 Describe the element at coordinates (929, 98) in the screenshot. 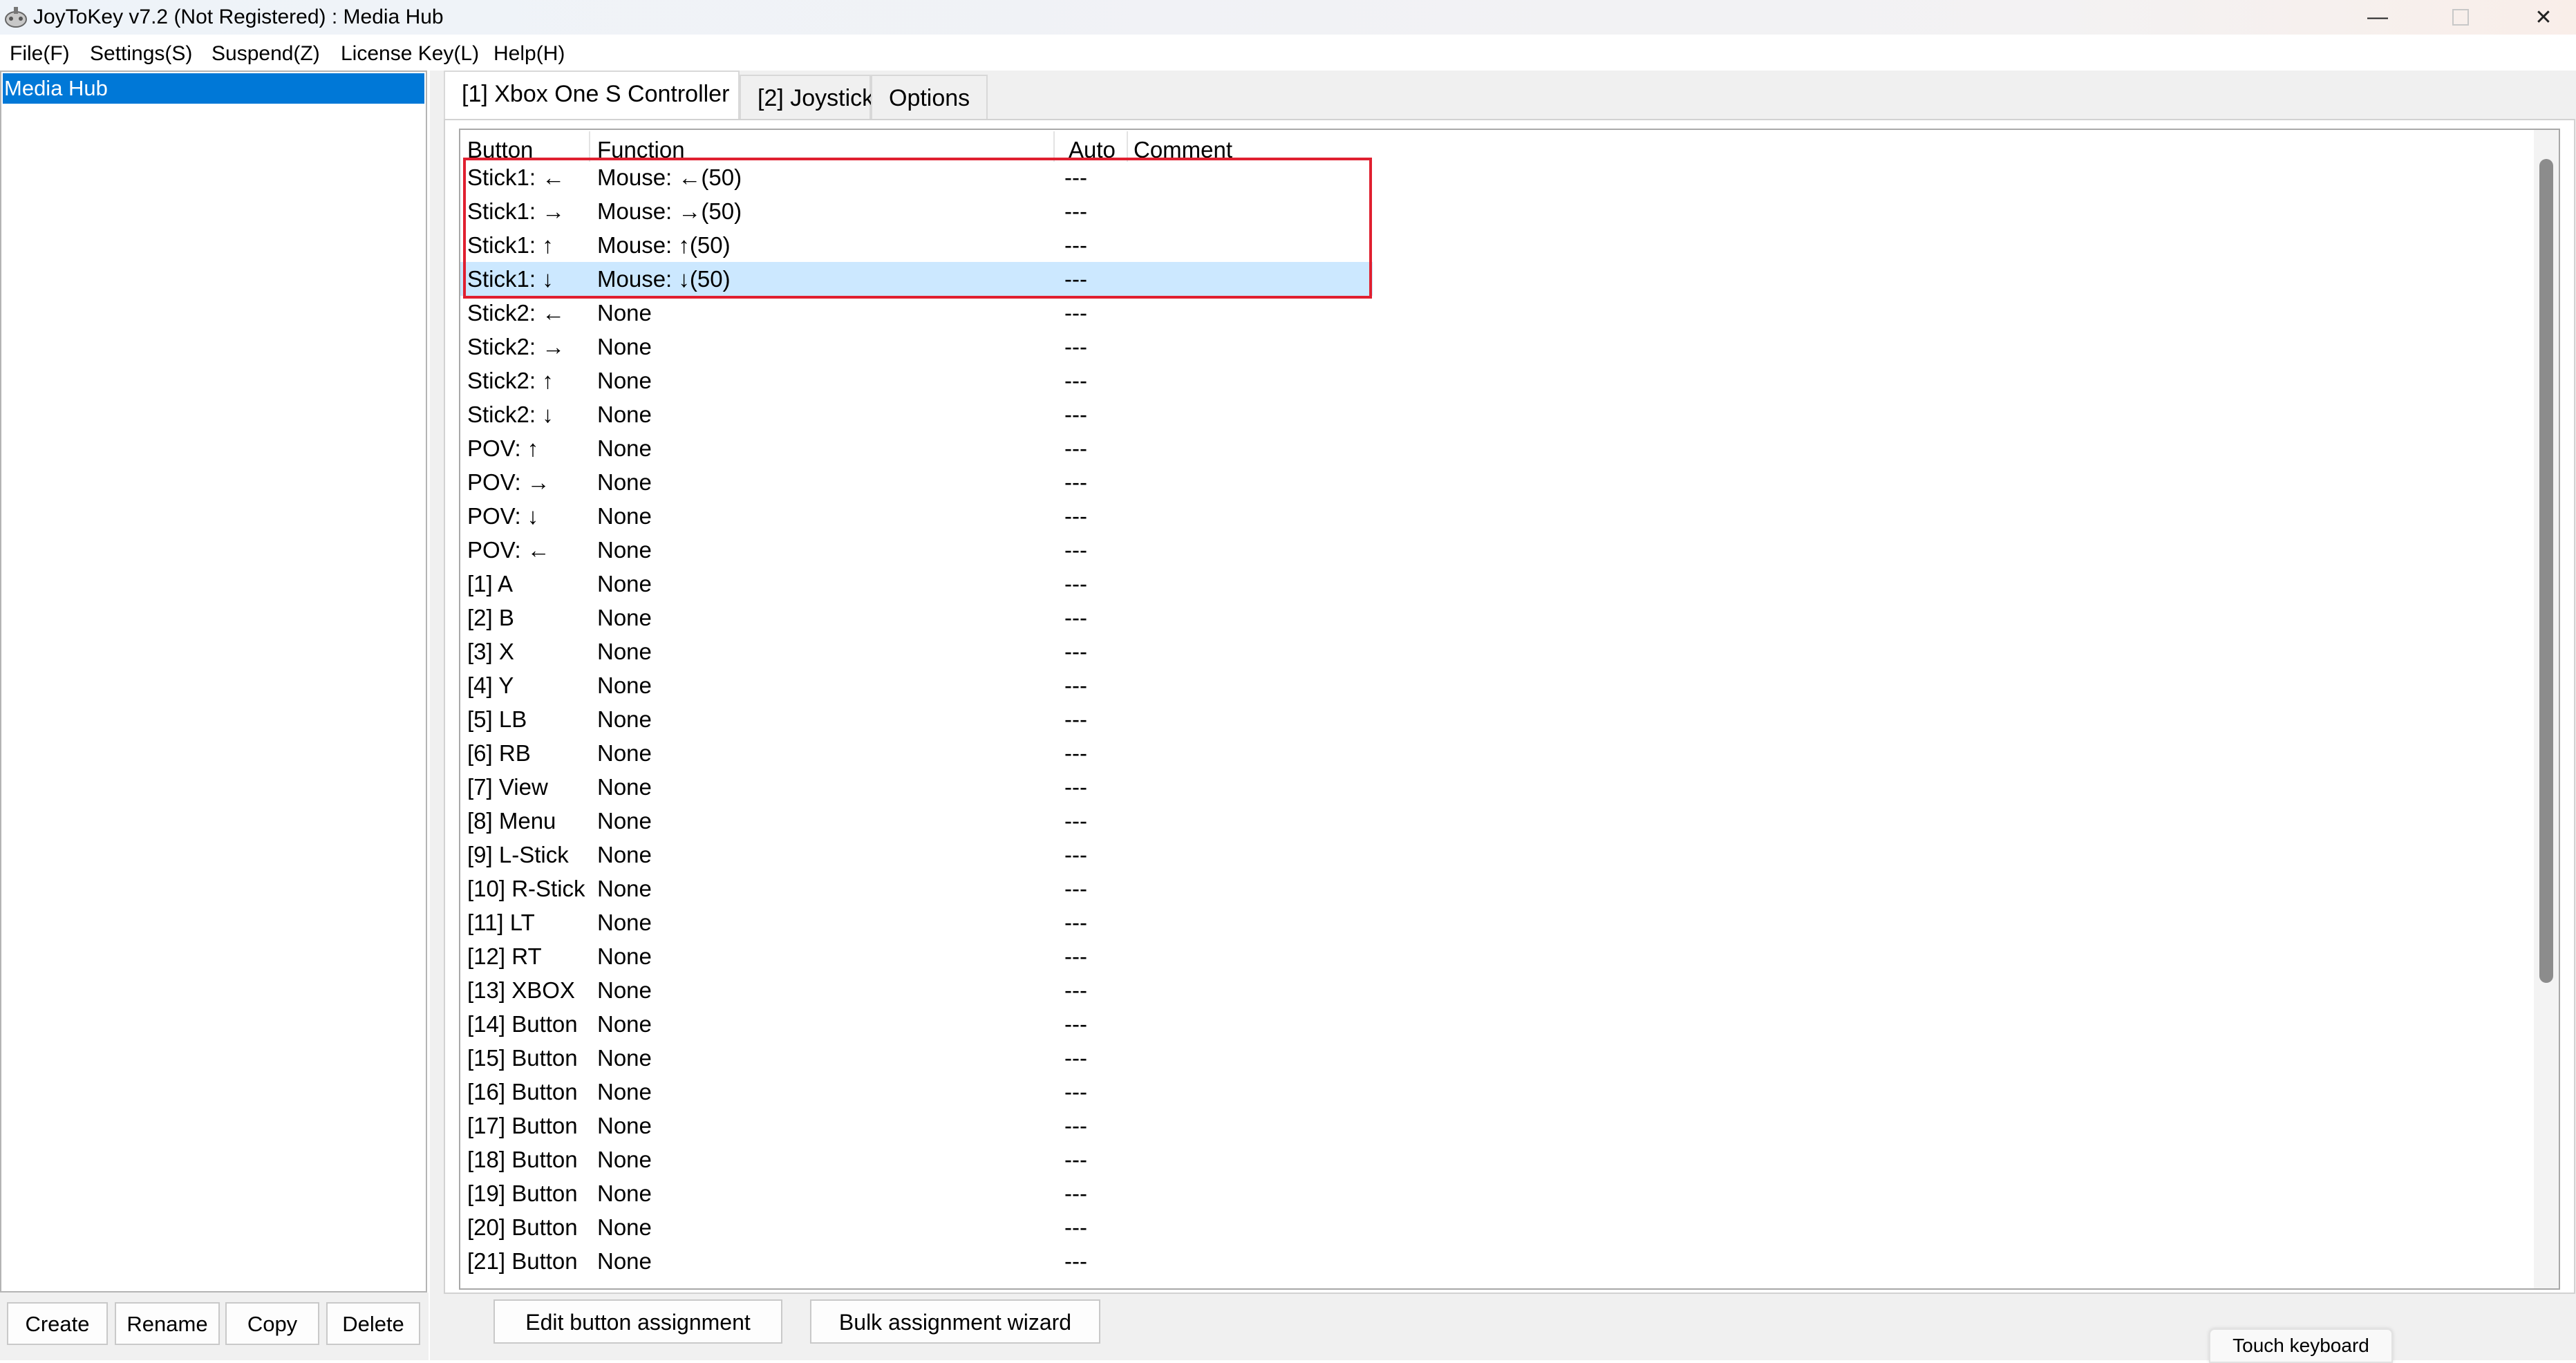

I see `tab-options: Options` at that location.